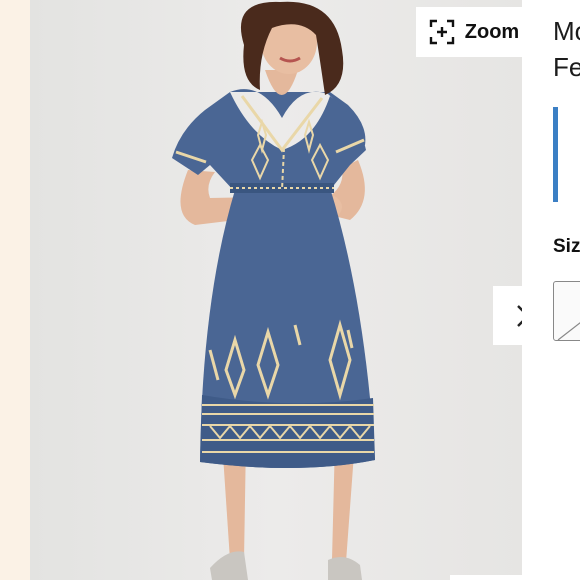 The width and height of the screenshot is (580, 580). Describe the element at coordinates (15, 290) in the screenshot. I see `page-margin-strip` at that location.